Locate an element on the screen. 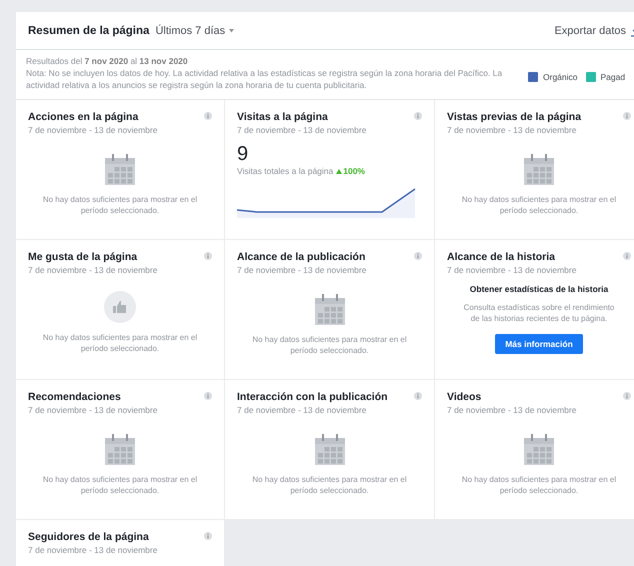 Image resolution: width=634 pixels, height=566 pixels. more-info-button: Más información is located at coordinates (539, 344).